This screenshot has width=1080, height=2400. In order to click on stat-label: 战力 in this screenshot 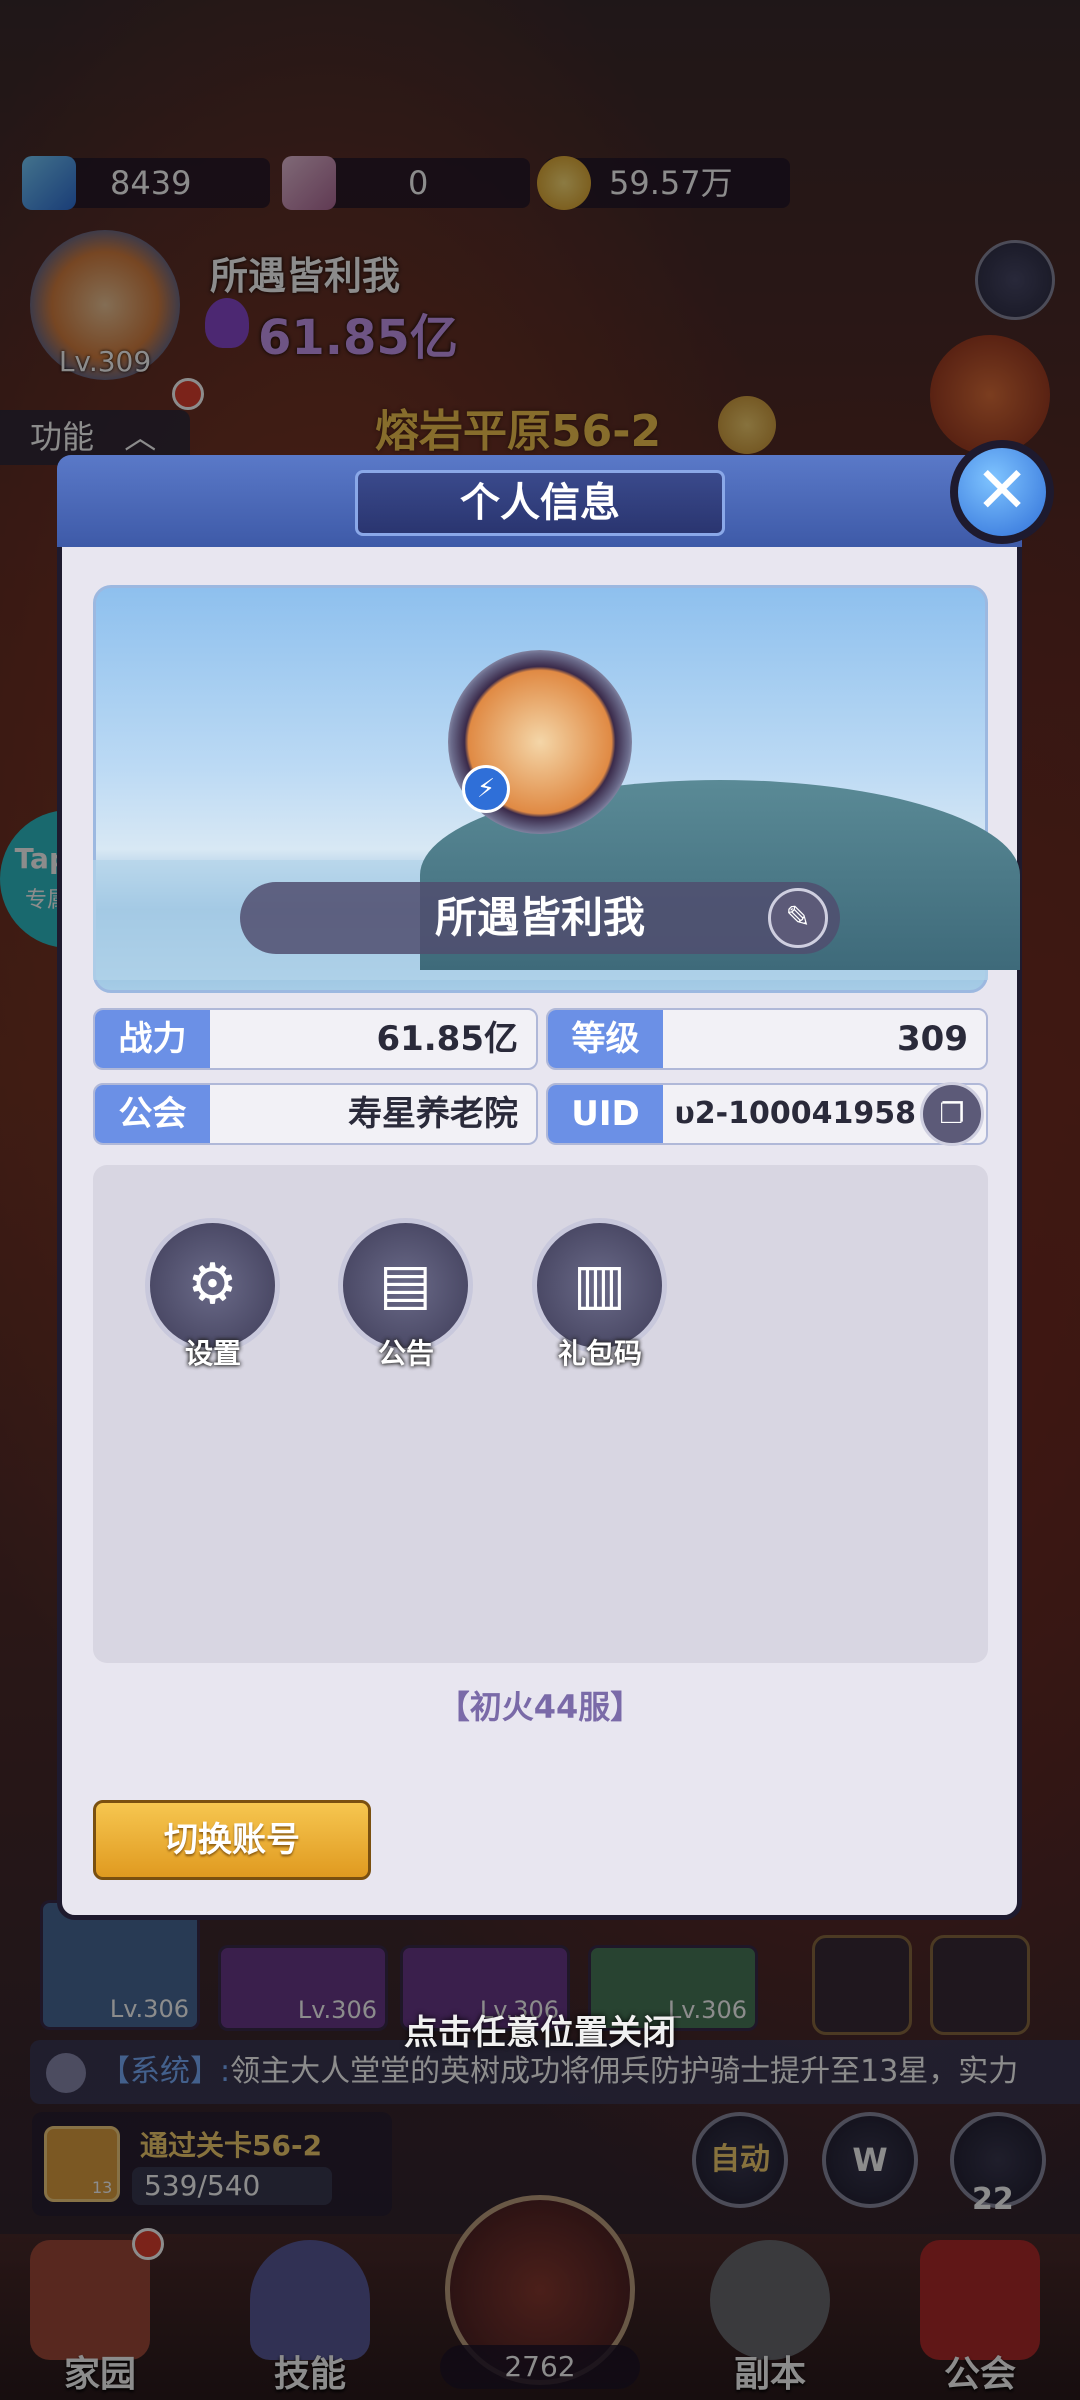, I will do `click(152, 1039)`.